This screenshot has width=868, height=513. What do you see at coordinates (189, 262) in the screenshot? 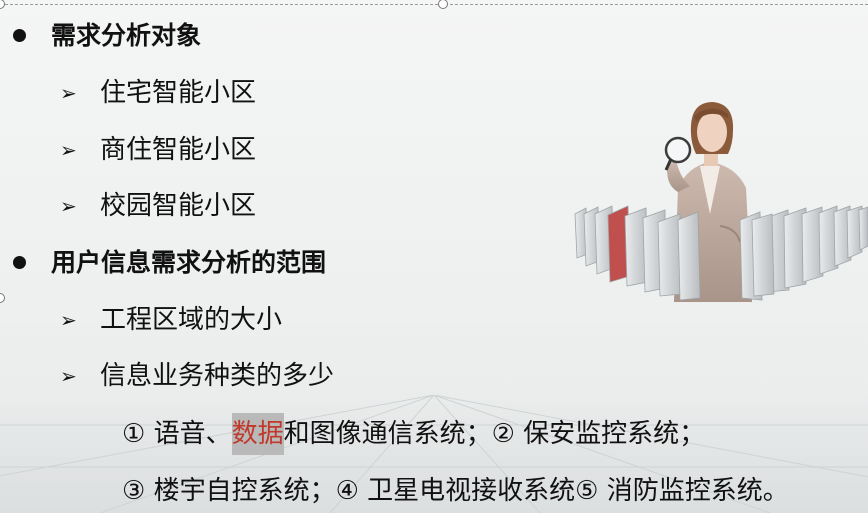
I see `list-item-text: 用户信息需求分析的范围` at bounding box center [189, 262].